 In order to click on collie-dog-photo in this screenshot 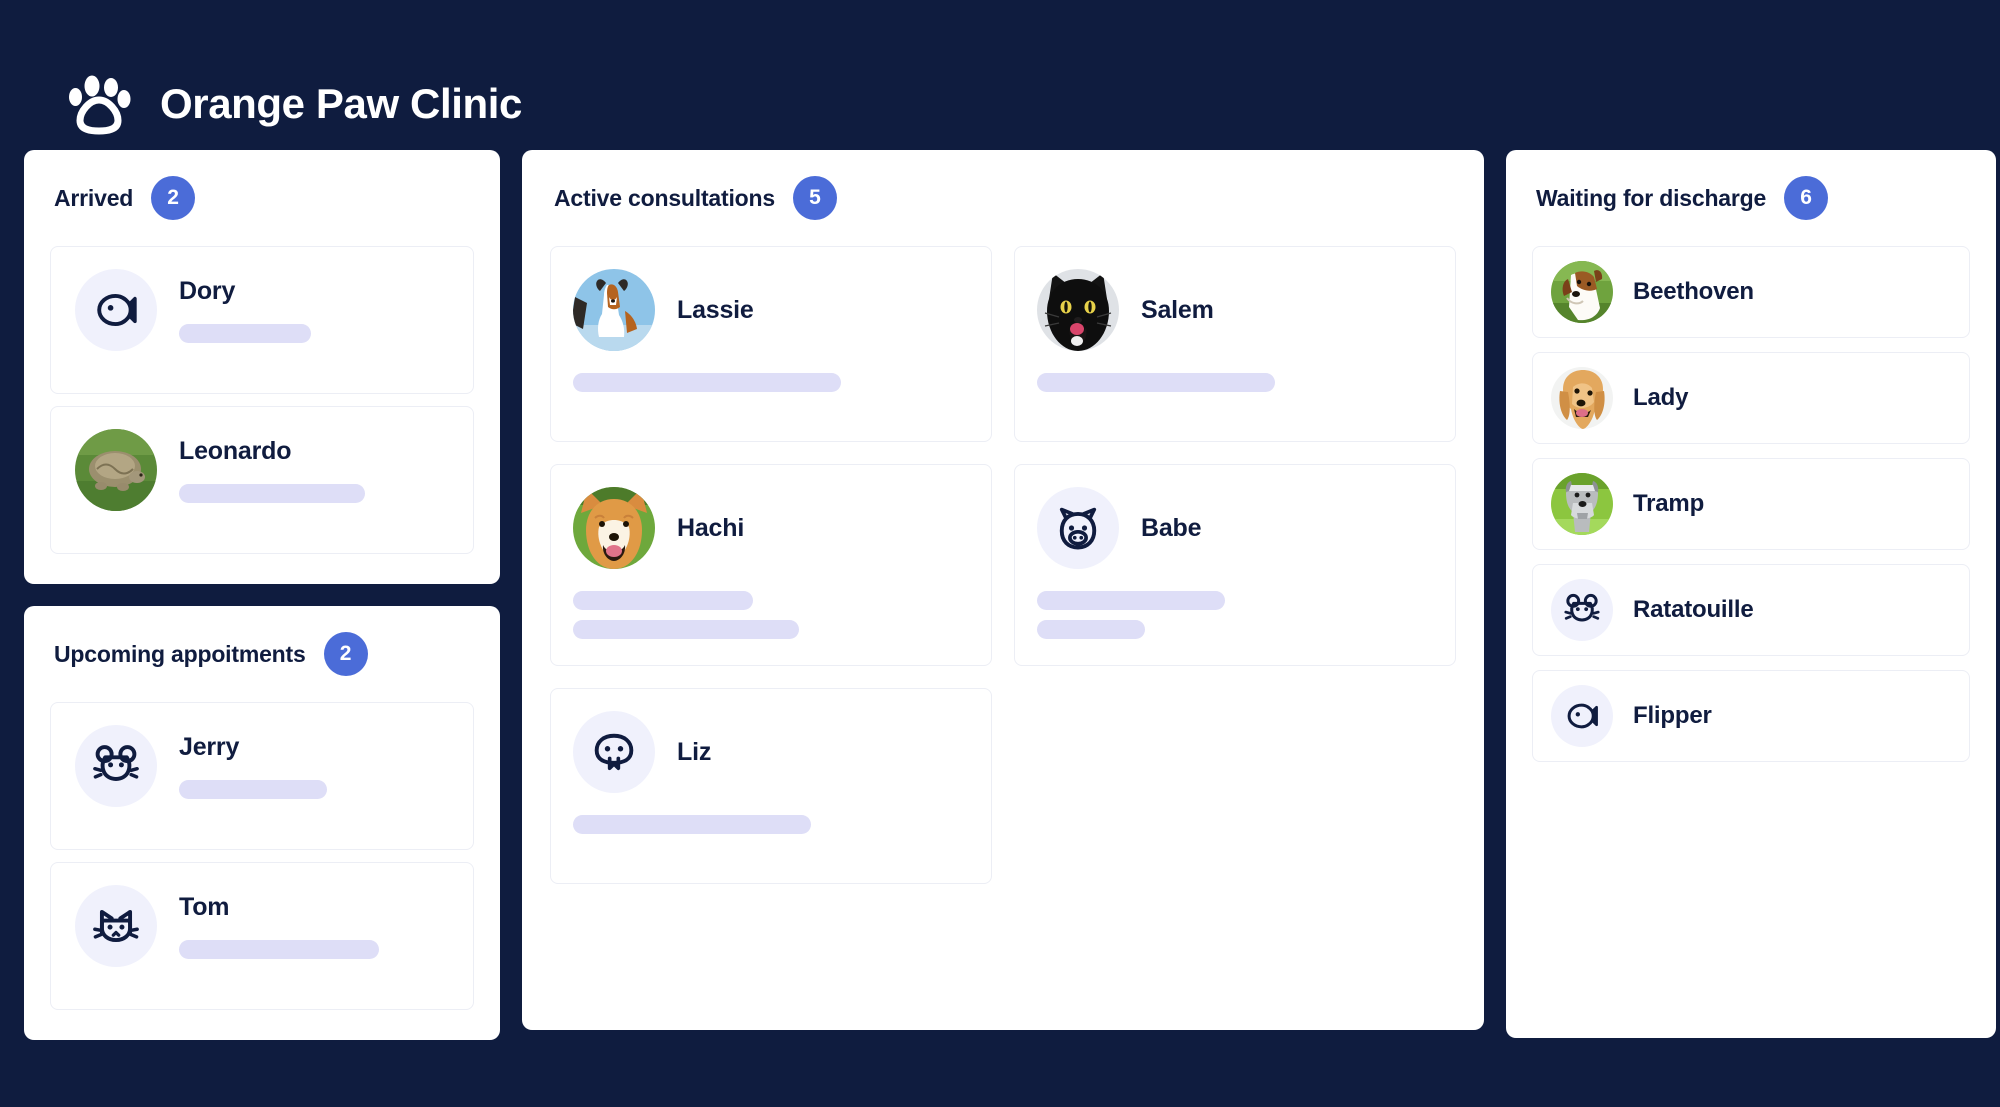, I will do `click(614, 310)`.